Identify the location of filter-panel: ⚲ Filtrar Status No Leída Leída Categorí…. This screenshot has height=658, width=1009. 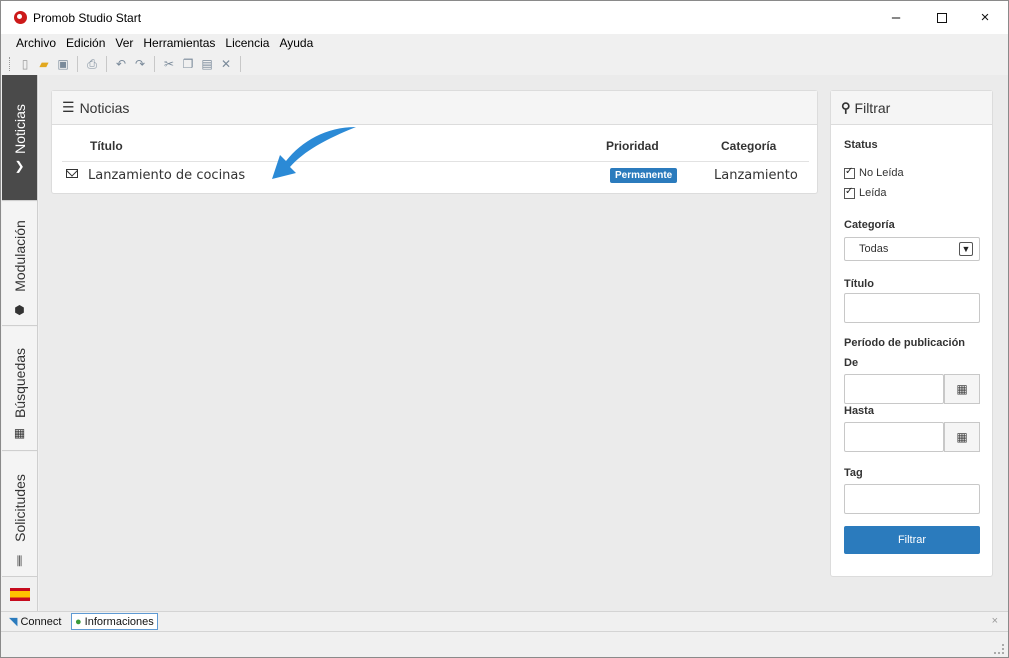
(911, 333).